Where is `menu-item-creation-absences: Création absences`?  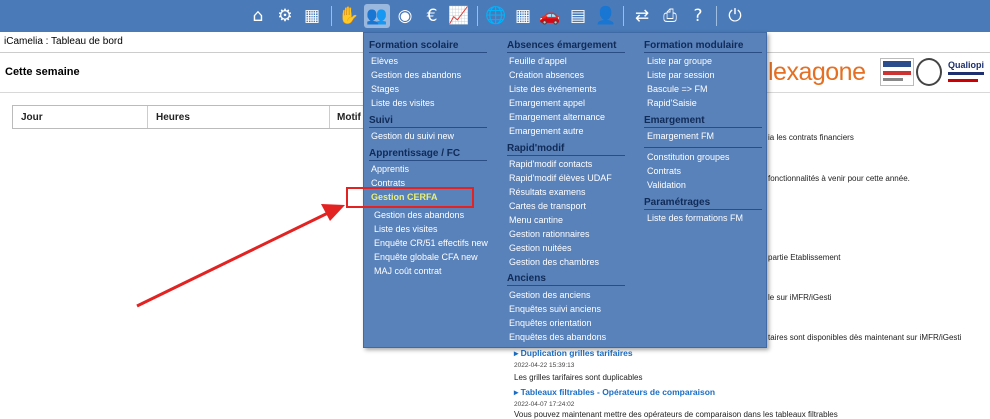 menu-item-creation-absences: Création absences is located at coordinates (546, 75).